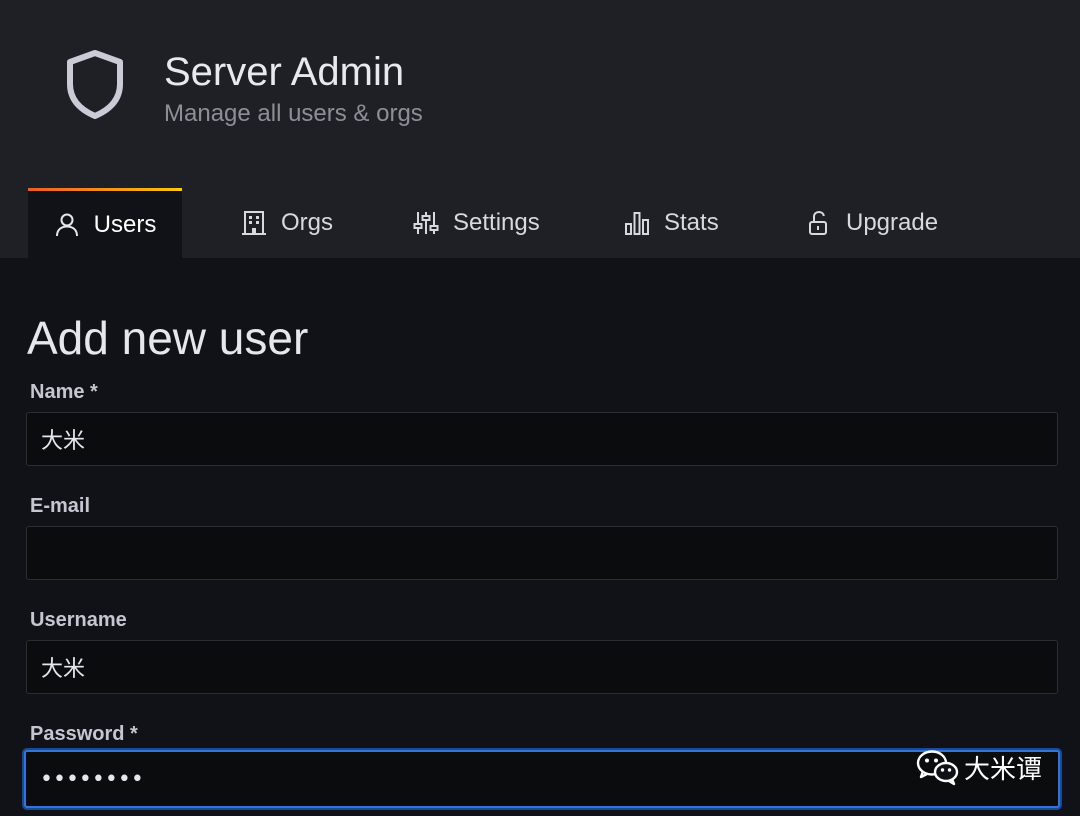  What do you see at coordinates (64, 392) in the screenshot?
I see `name-label: Name *` at bounding box center [64, 392].